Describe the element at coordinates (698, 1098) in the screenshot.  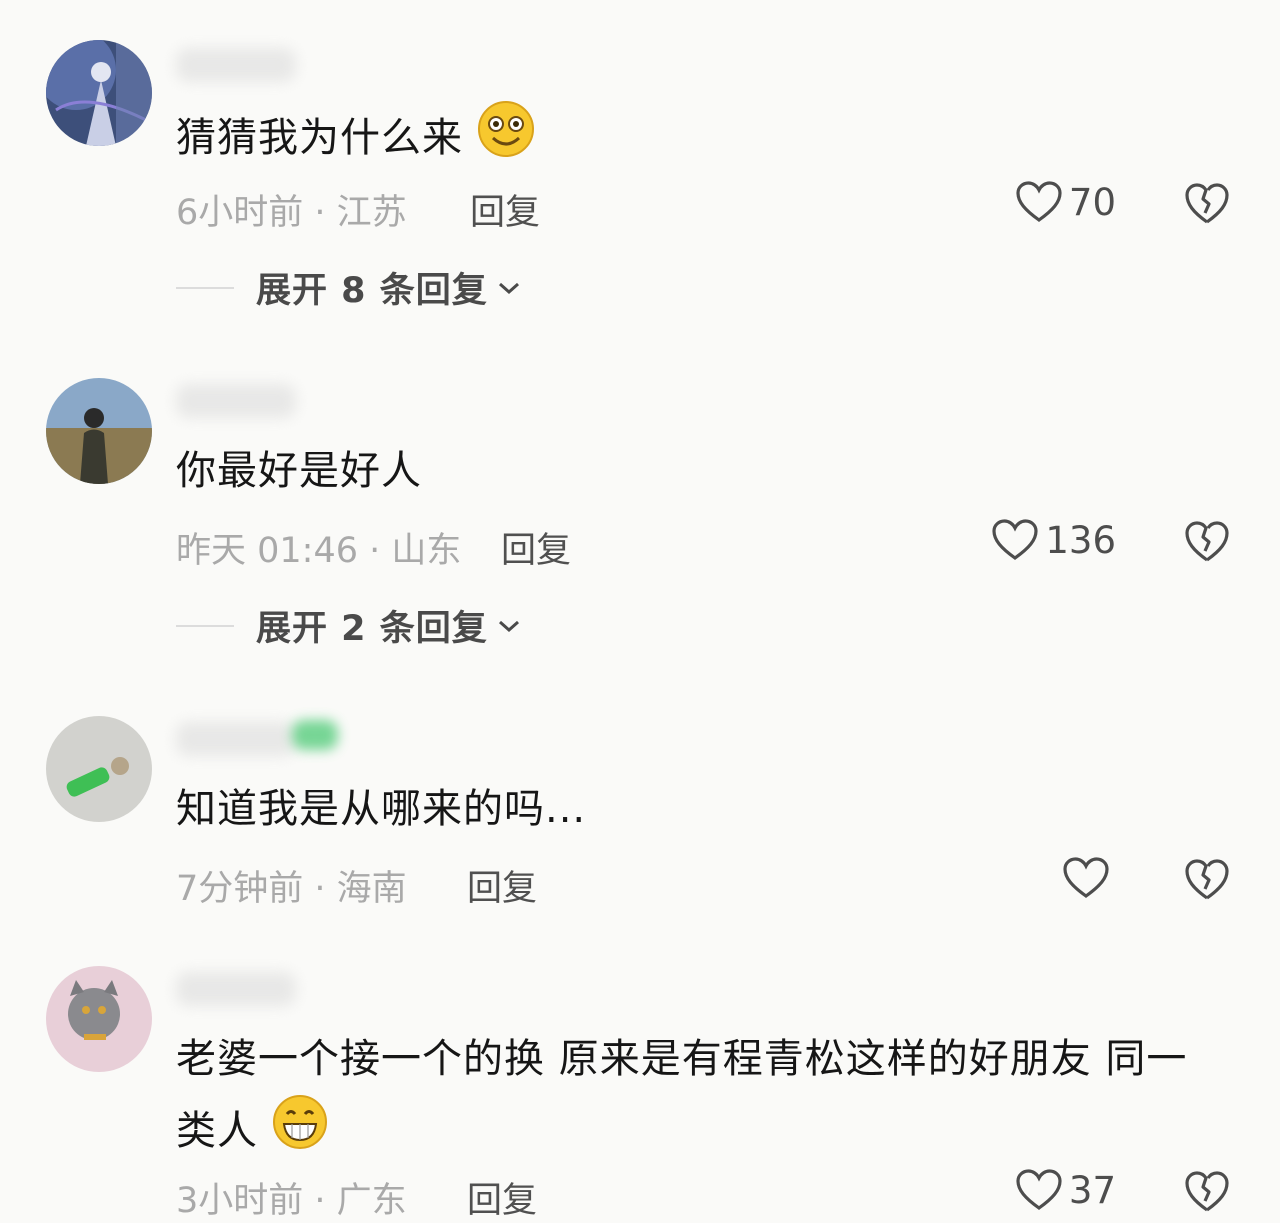
I see `comment-text: 老婆一个接一个的换 原来是有程青松这样的好朋友 同一类人` at that location.